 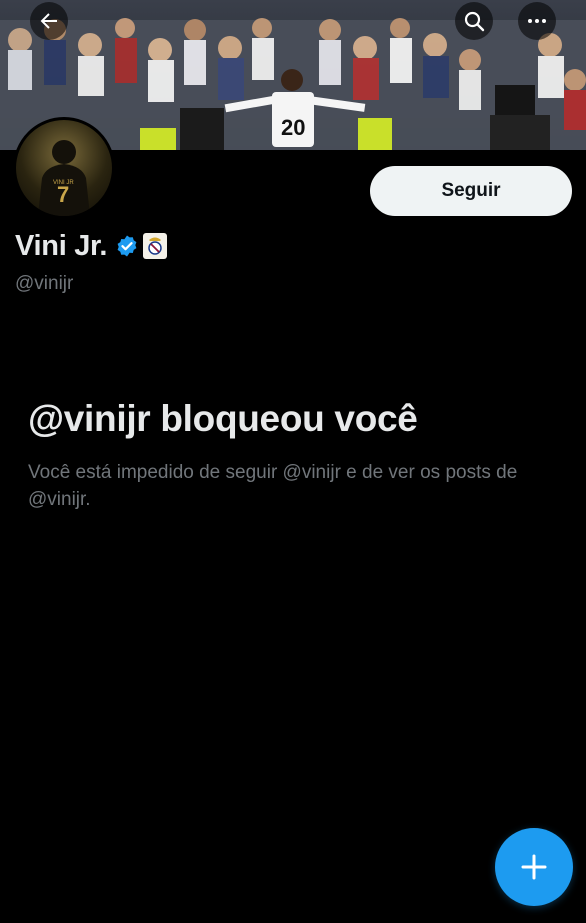 I want to click on crest-shape, so click(x=155, y=246).